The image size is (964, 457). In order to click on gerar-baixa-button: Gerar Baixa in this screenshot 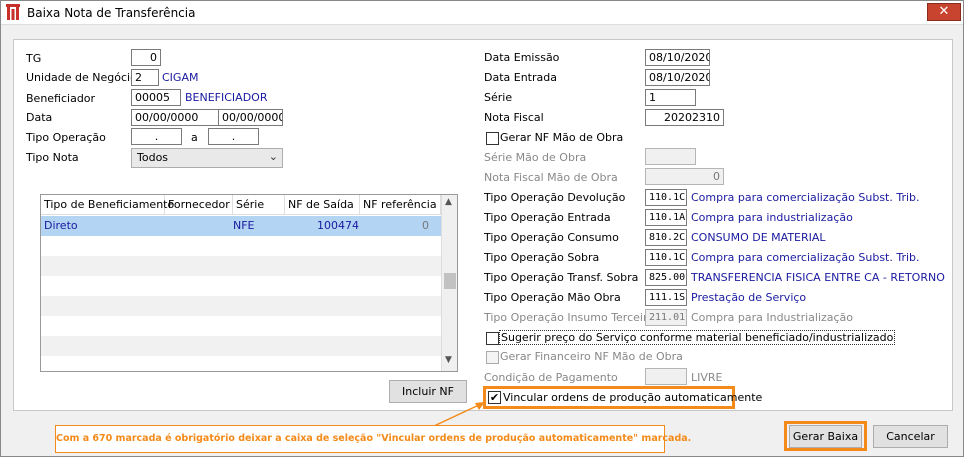, I will do `click(825, 436)`.